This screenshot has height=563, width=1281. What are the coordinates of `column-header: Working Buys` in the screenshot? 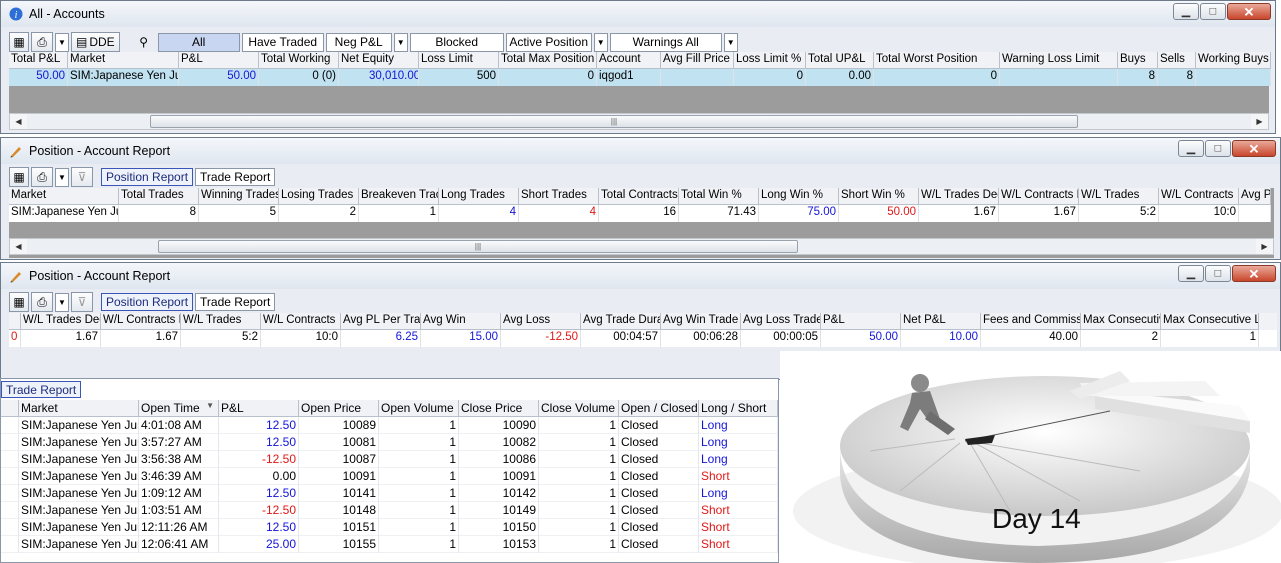 It's located at (1233, 60).